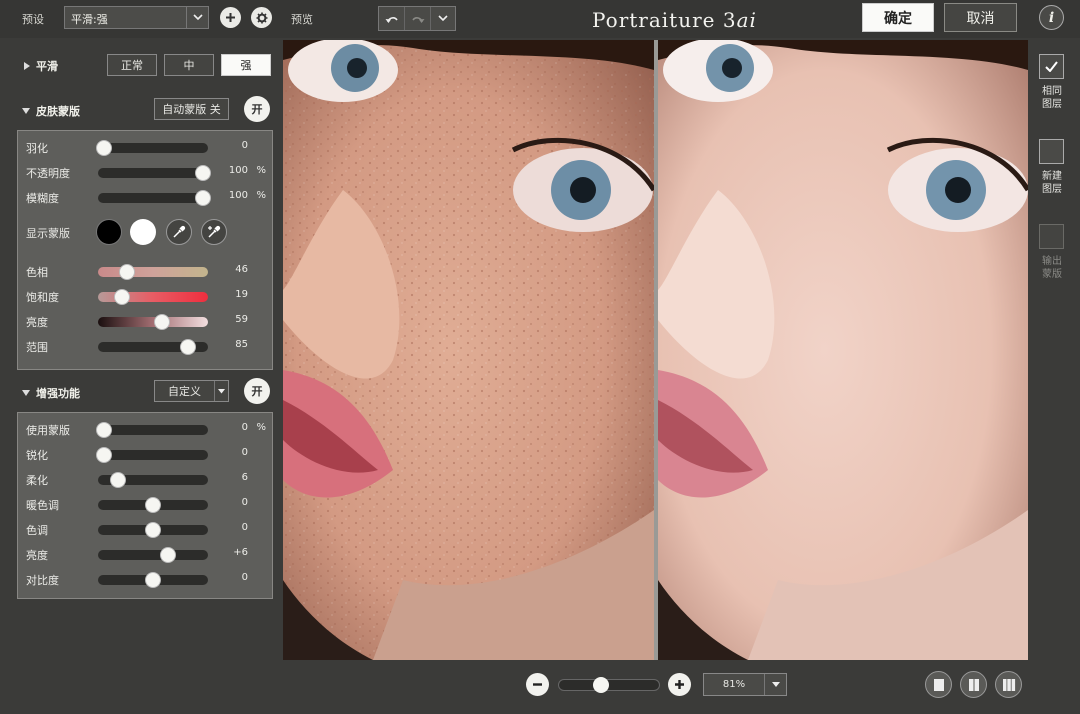 The image size is (1080, 714). I want to click on output-mask-checkbox, so click(1051, 236).